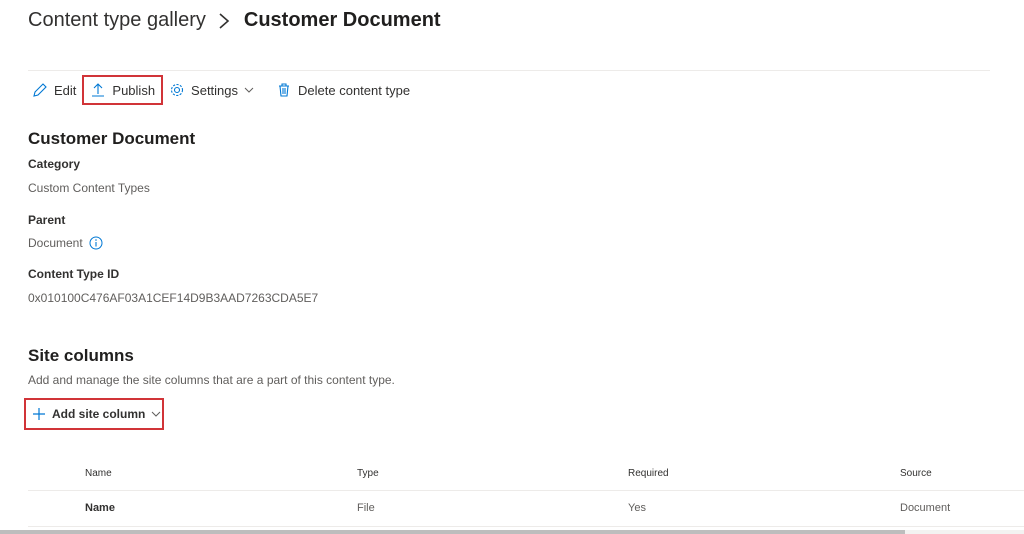  Describe the element at coordinates (99, 414) in the screenshot. I see `add-site-column-label: Add site column` at that location.